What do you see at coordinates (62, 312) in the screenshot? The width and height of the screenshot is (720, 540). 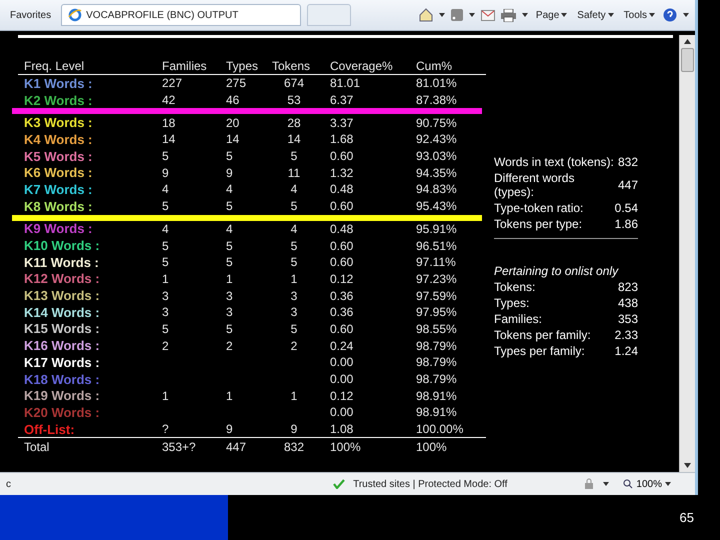 I see `frequency-level-label: K14 Words :` at bounding box center [62, 312].